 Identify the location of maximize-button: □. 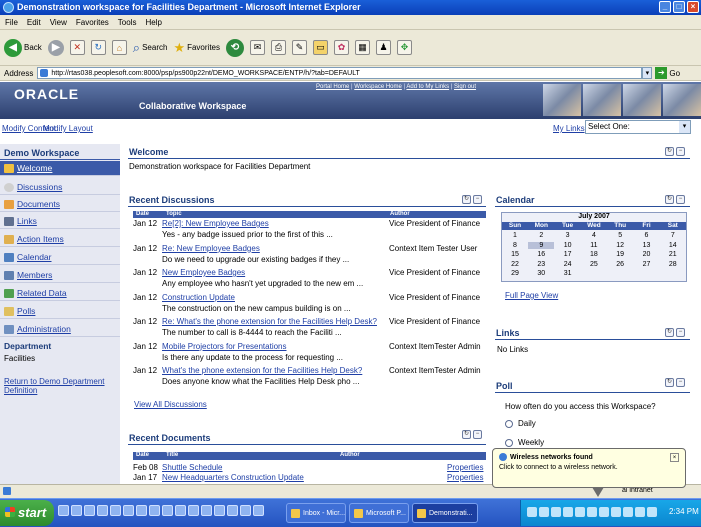
(679, 7).